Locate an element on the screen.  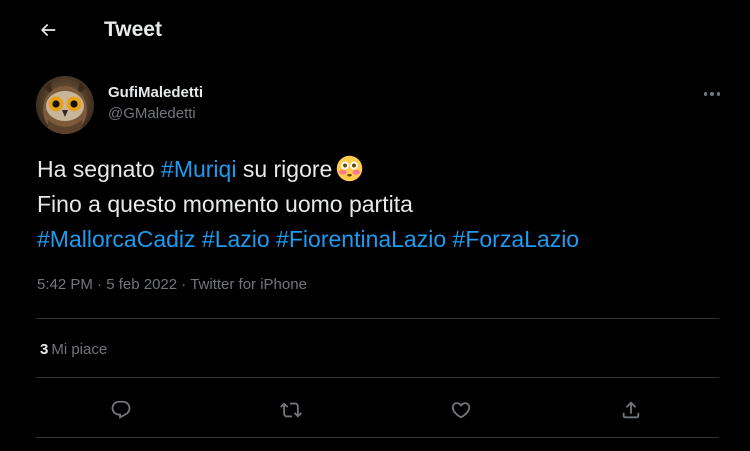
text-segment: Ha segnato is located at coordinates (99, 169).